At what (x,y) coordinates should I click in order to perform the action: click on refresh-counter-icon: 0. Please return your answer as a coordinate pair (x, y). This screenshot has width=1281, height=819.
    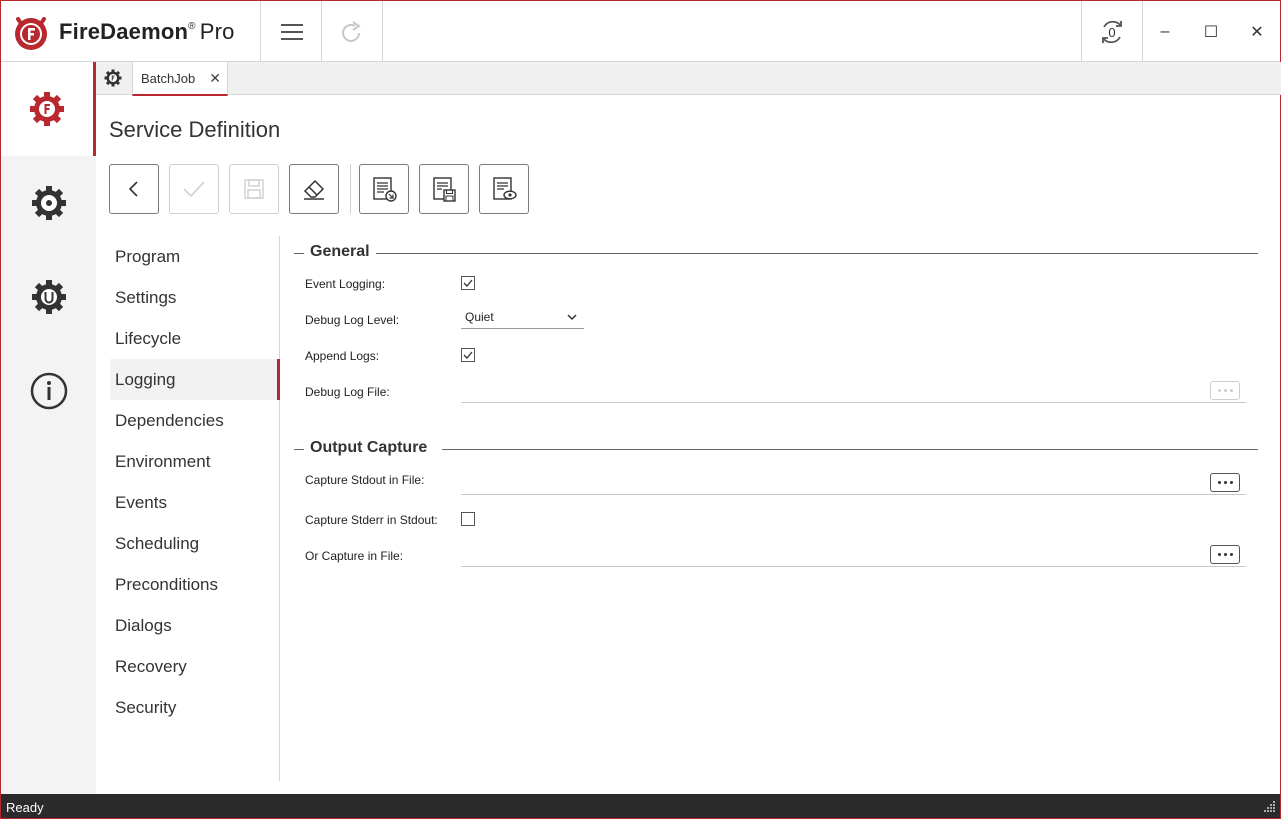
    Looking at the image, I should click on (1112, 31).